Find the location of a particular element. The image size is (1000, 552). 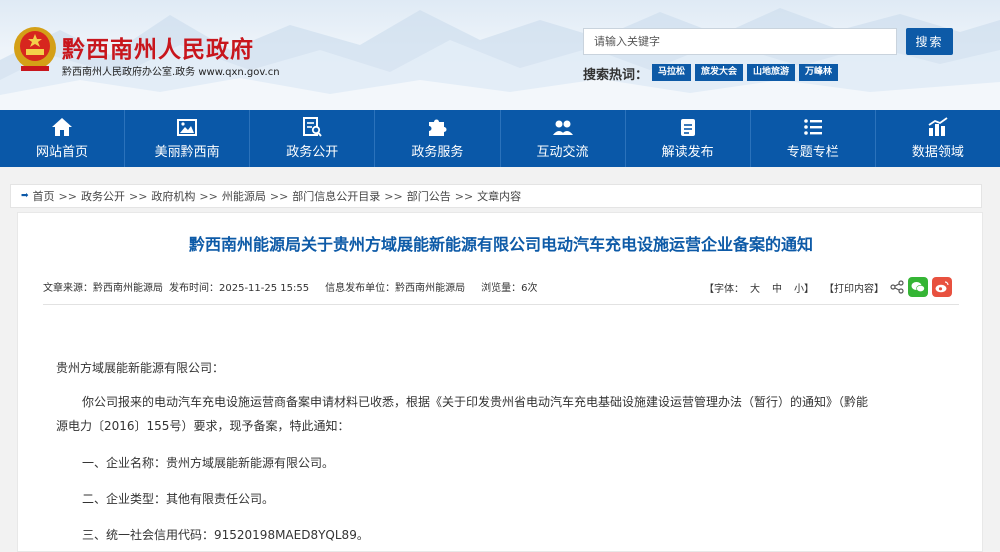

nav-label: 解读发布 is located at coordinates (687, 152).